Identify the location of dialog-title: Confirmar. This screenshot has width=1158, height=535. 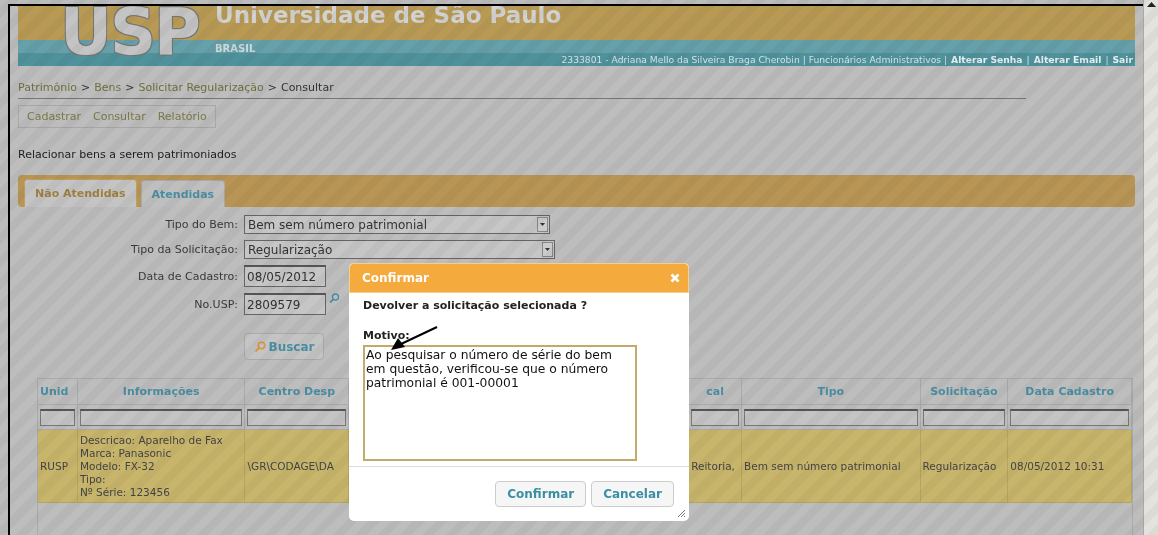
(395, 278).